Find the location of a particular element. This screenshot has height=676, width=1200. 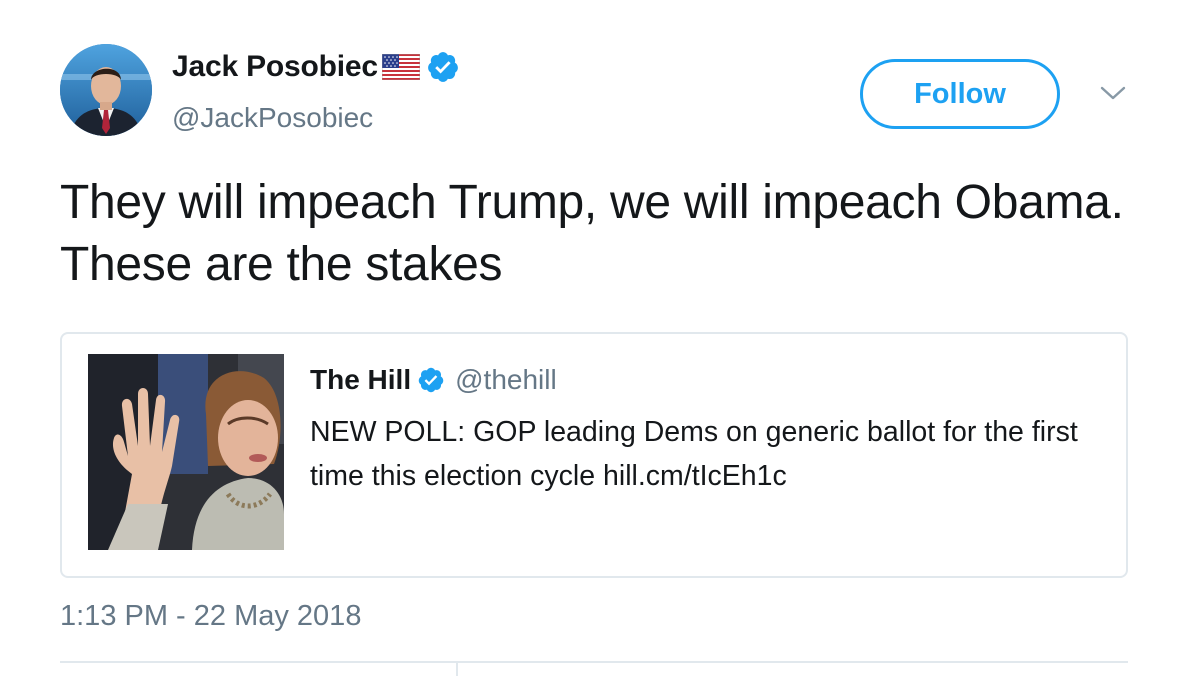

quoted-tweet-header: The Hill @thehill is located at coordinates (433, 380).